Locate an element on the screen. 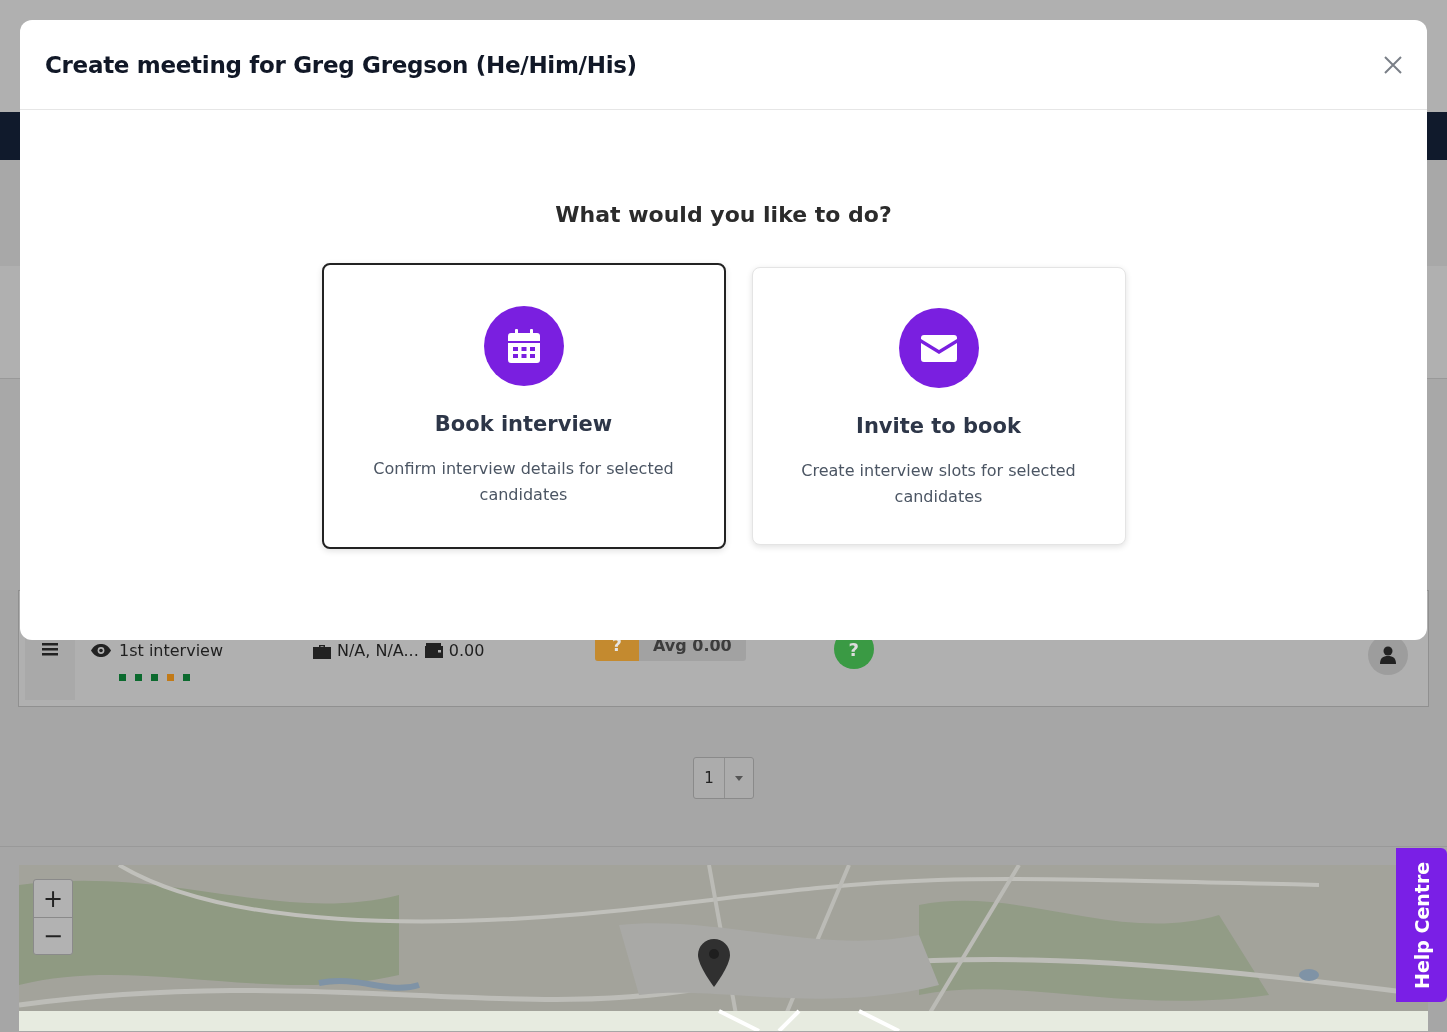 The image size is (1447, 1032). wallet-icon is located at coordinates (433, 650).